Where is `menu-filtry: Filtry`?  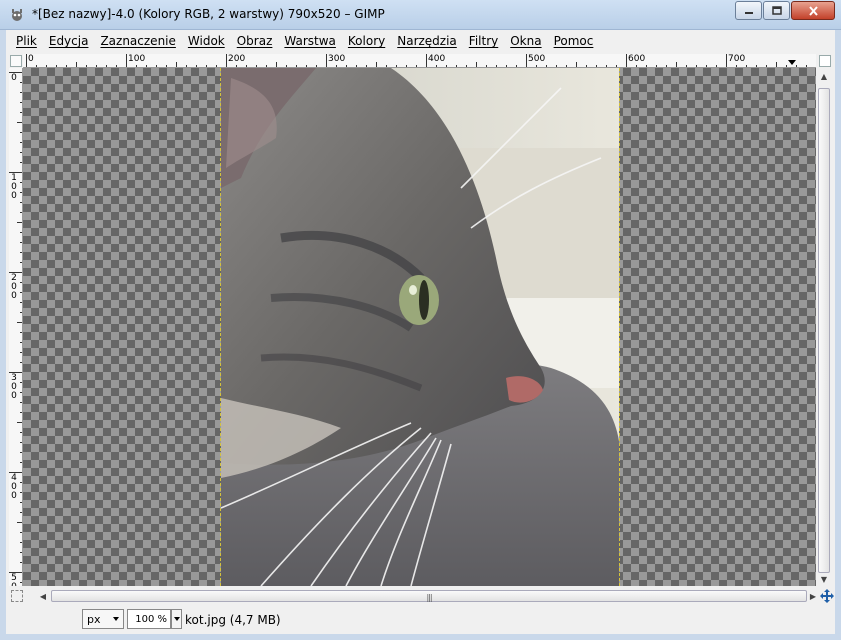
menu-filtry: Filtry is located at coordinates (483, 41).